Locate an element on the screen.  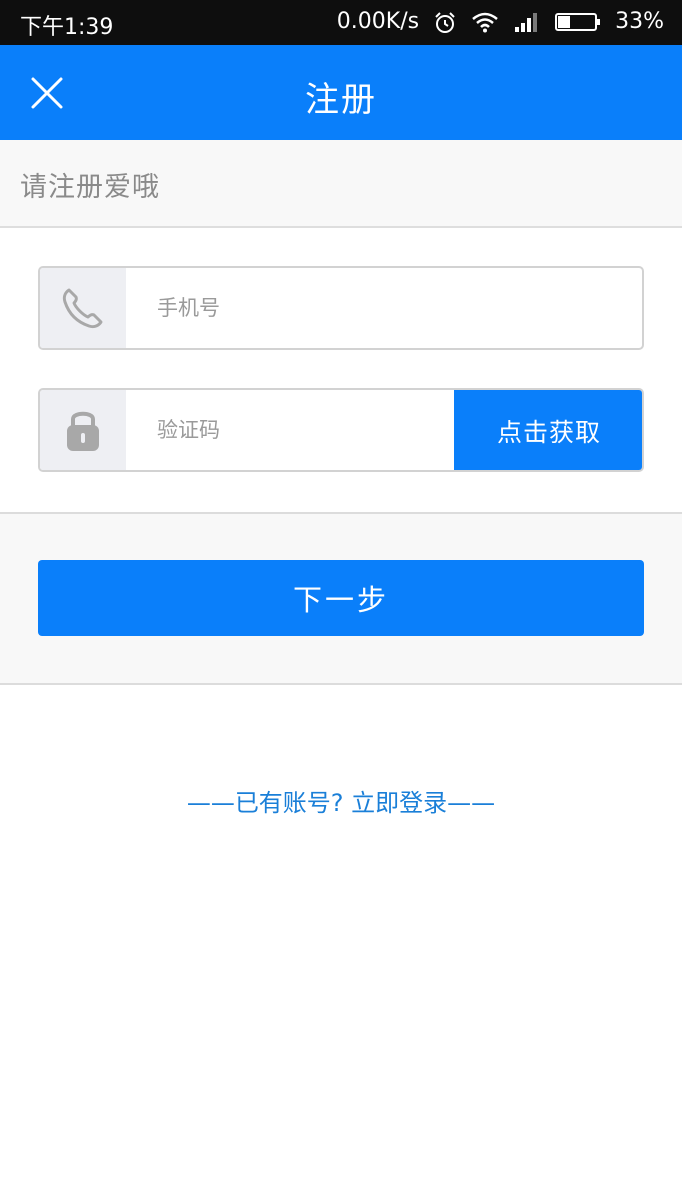
status-bar: 下午1:39 0.00K/s 33% is located at coordinates (341, 22).